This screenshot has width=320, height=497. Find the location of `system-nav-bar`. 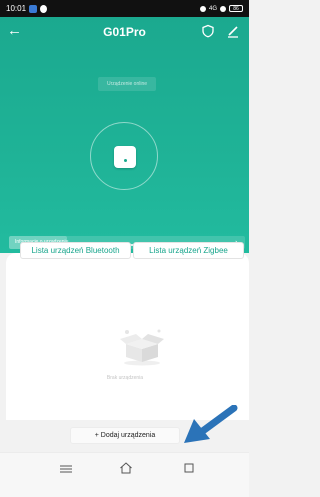

system-nav-bar is located at coordinates (124, 474).